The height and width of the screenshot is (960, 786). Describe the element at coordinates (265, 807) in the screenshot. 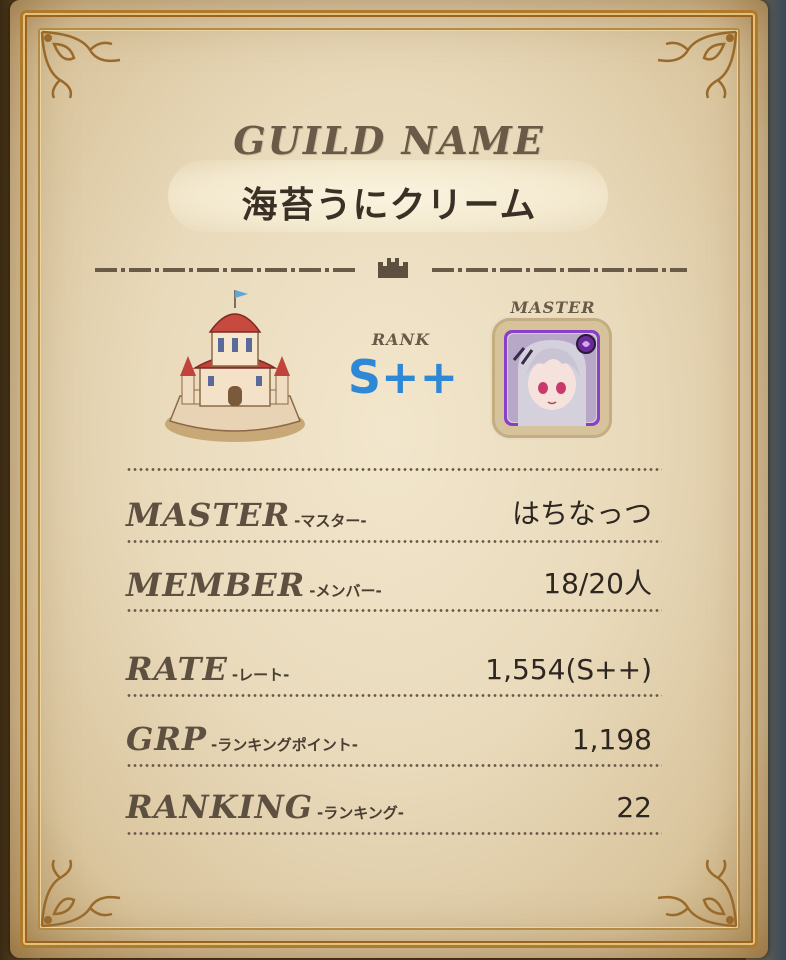

I see `row-label: RANKING -ランキング-` at that location.